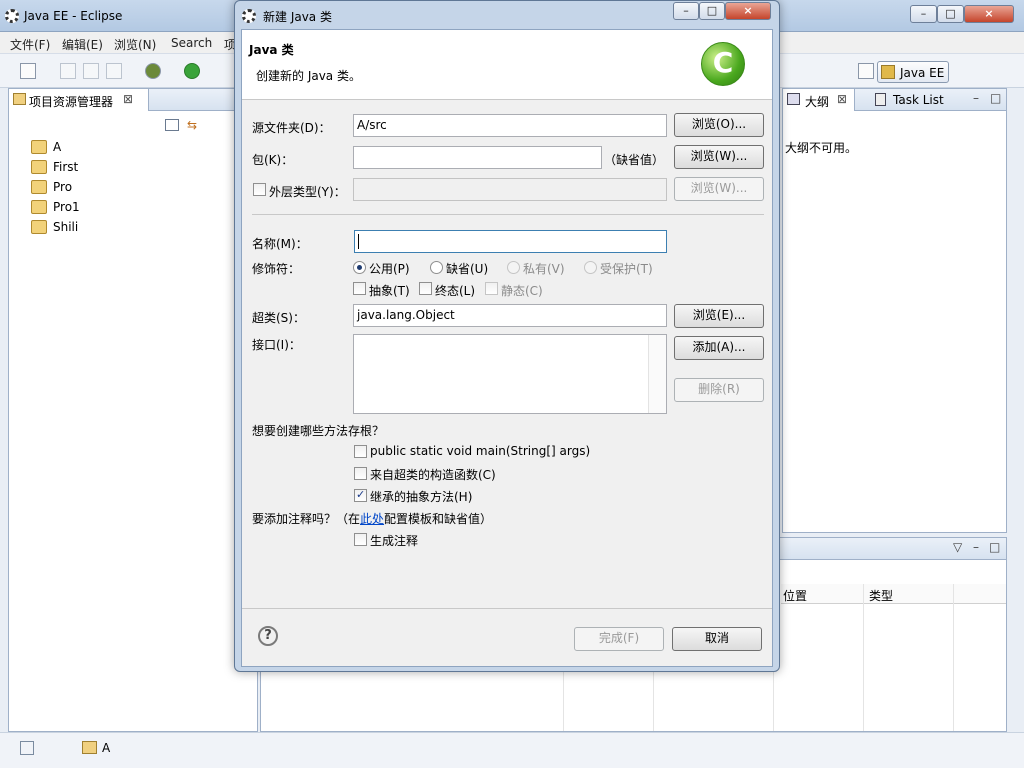  I want to click on stub-constructors-label: 来自超类的构造函数(C), so click(433, 475).